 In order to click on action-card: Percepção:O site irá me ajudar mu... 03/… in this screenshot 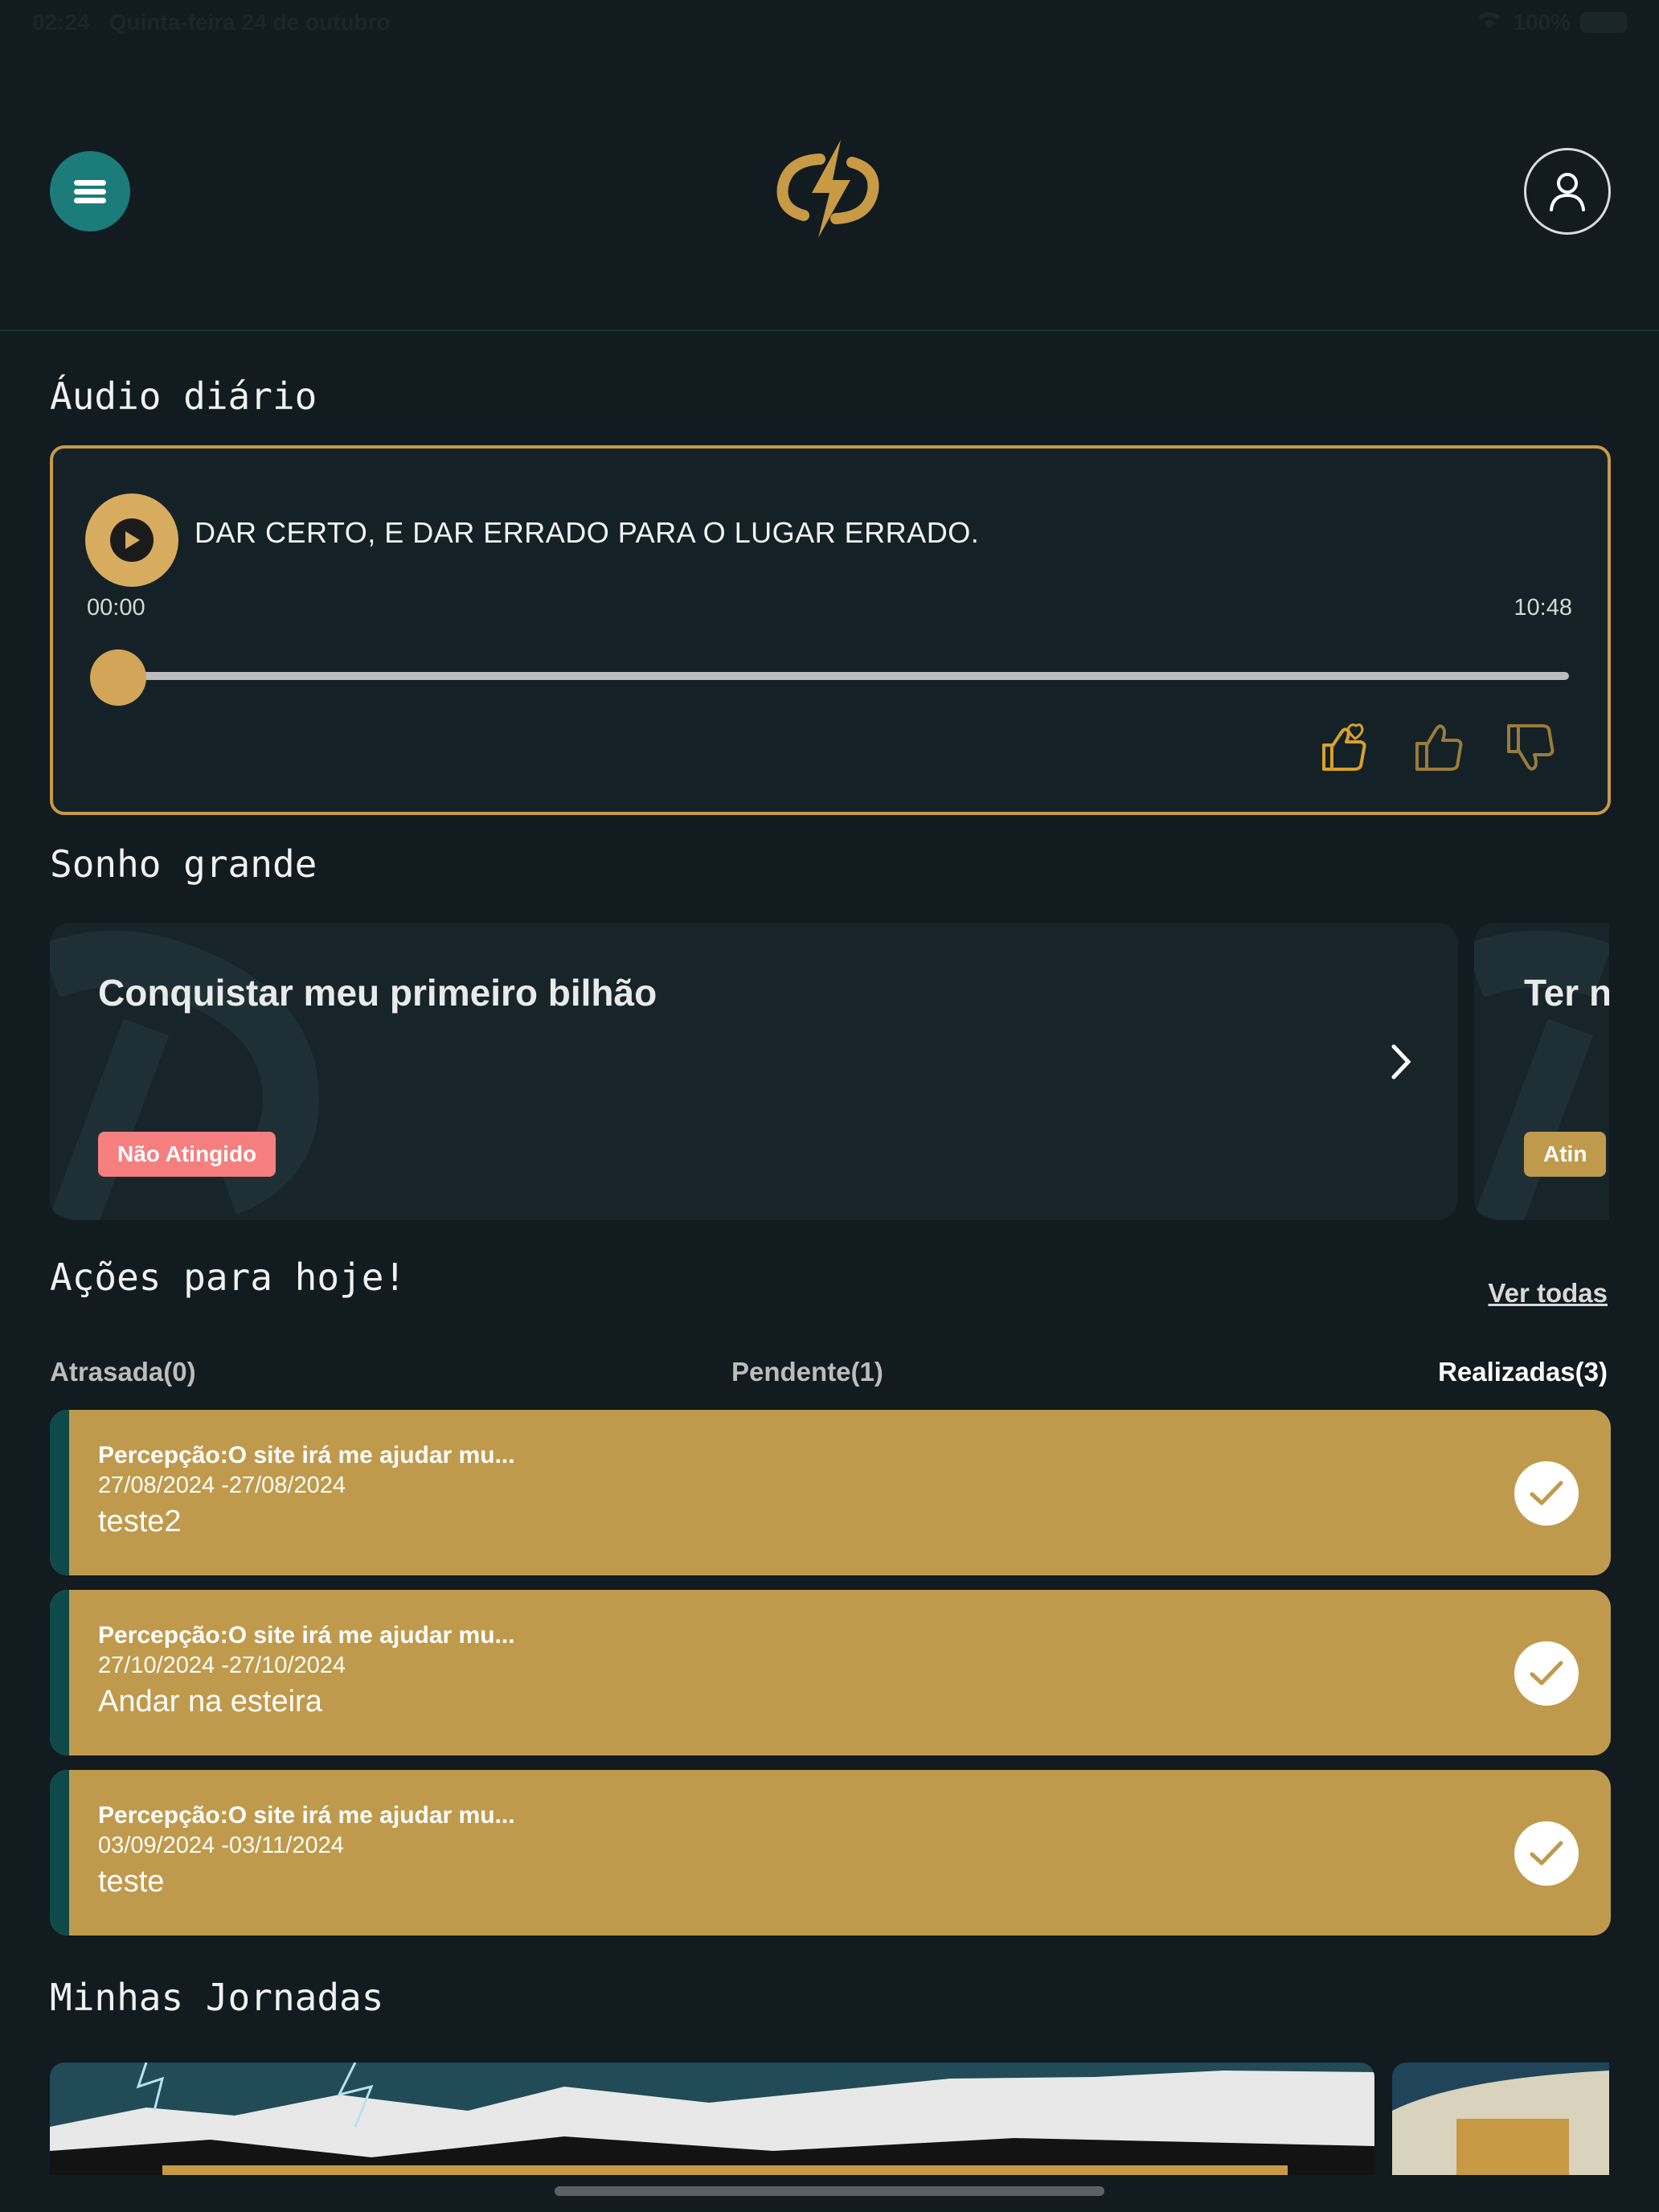, I will do `click(830, 1853)`.